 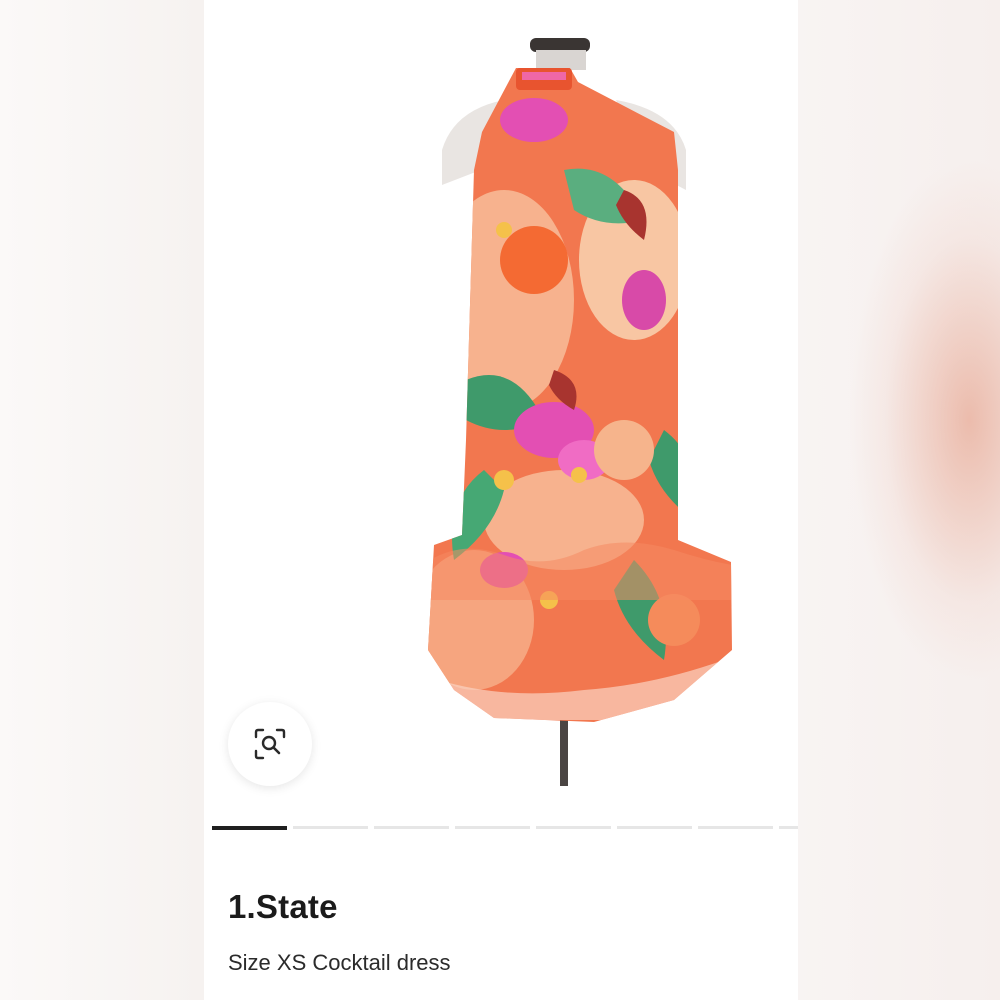 I want to click on image-pager, so click(x=505, y=828).